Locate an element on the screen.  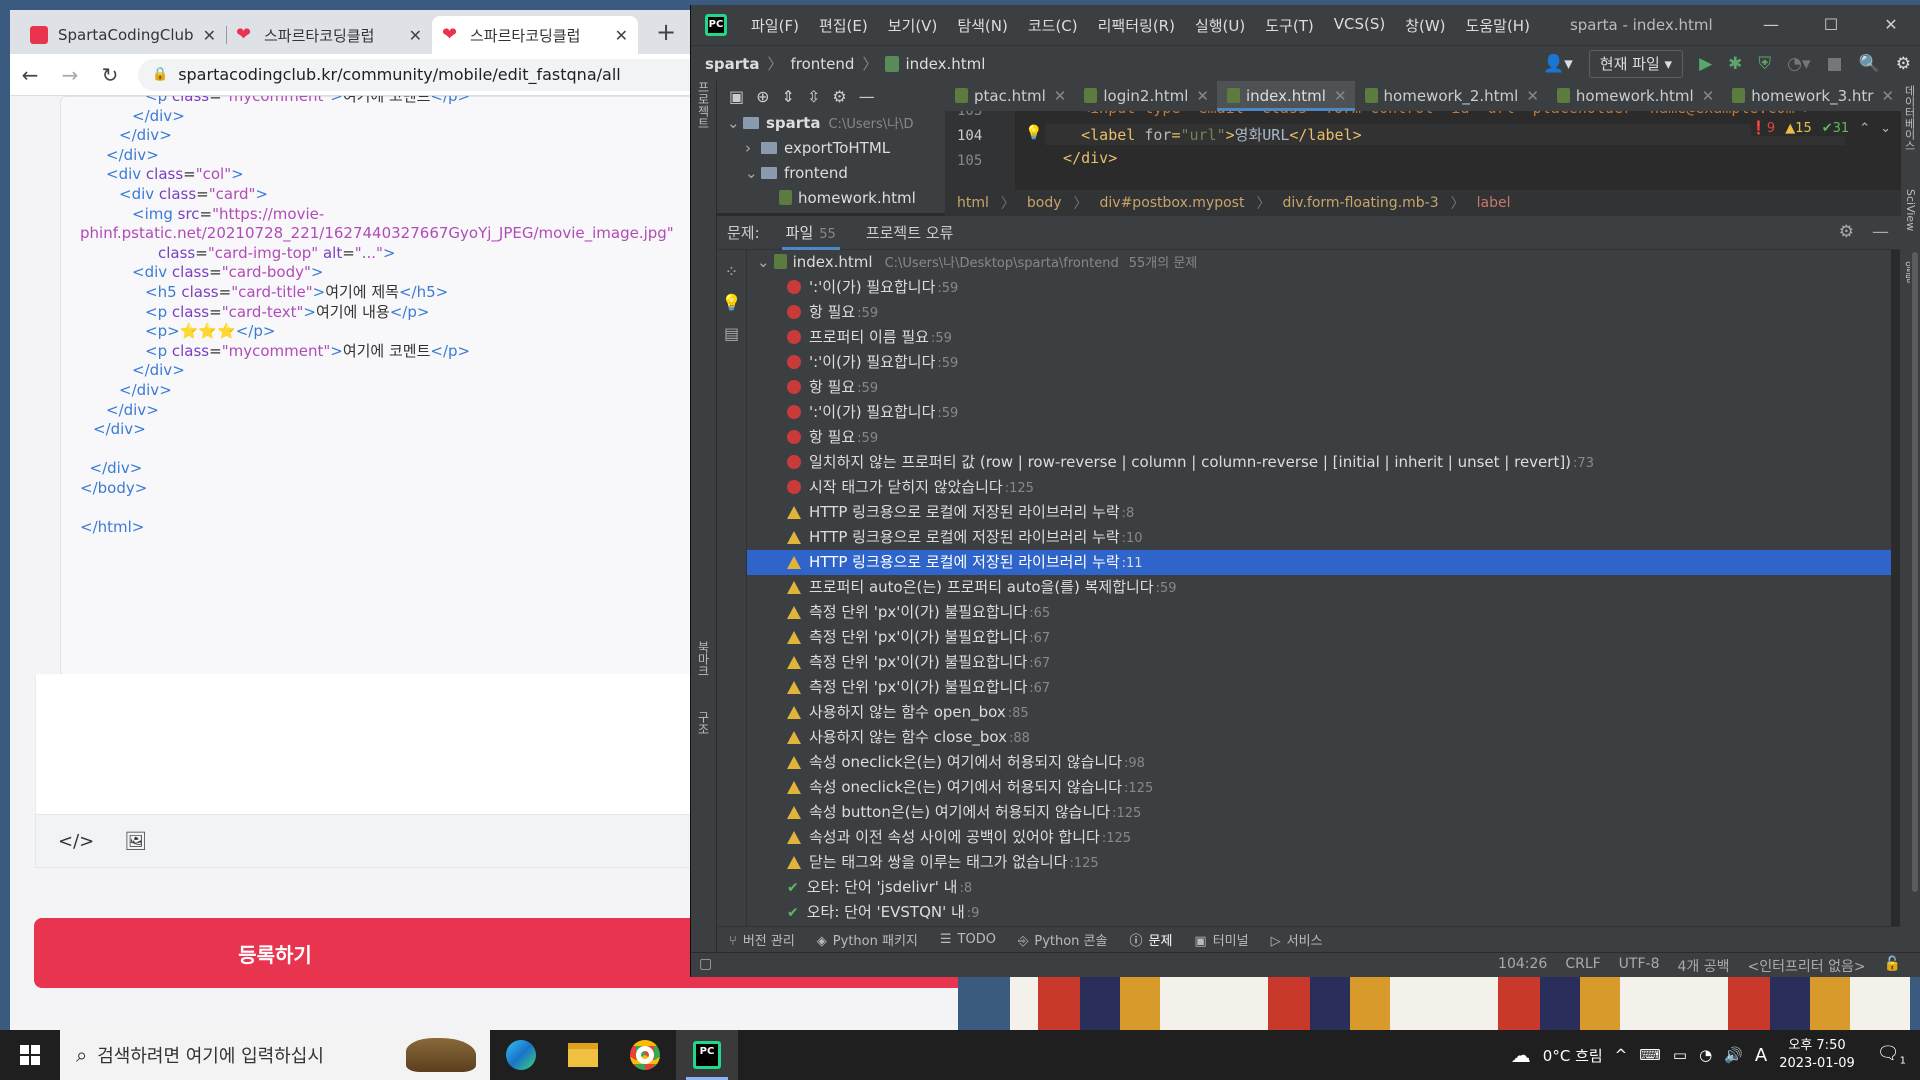
problem-item: HTTP 링크용으로 로컬에 저장된 라이브러리 누락:10 is located at coordinates (1319, 537).